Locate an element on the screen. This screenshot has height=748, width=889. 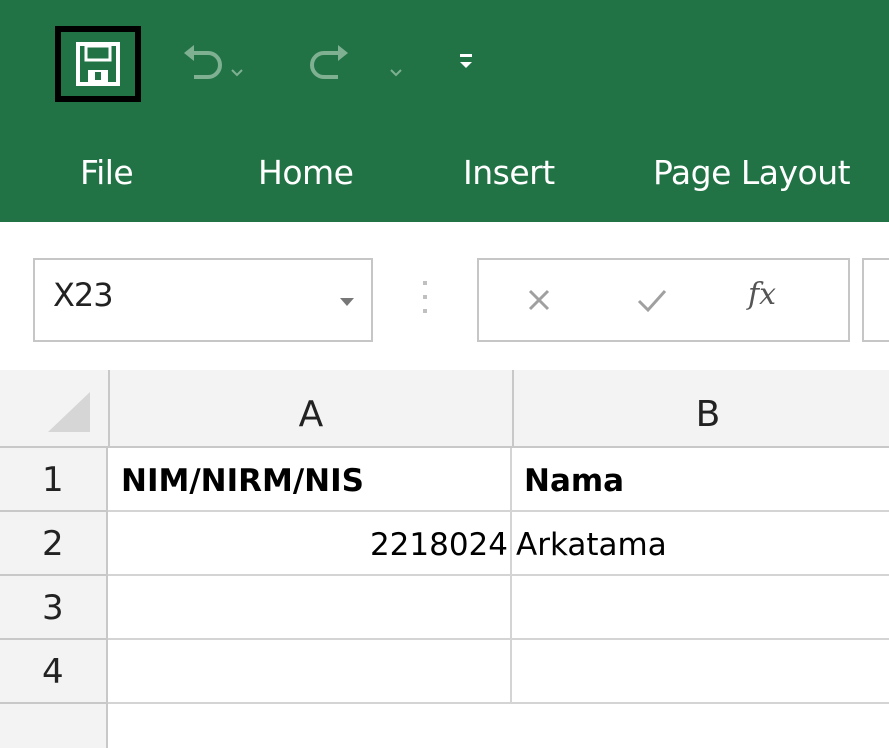
column-header-a: A is located at coordinates (310, 408).